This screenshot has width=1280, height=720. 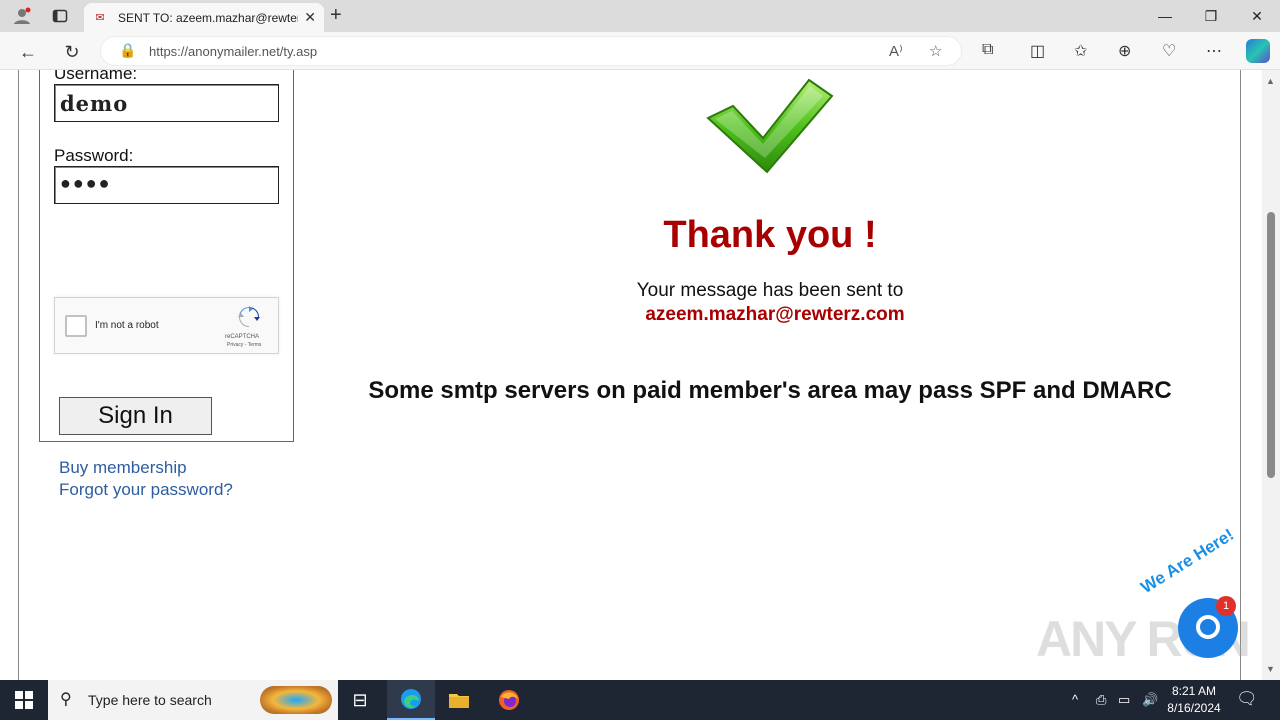 I want to click on sign-in-button: Sign In, so click(x=135, y=416).